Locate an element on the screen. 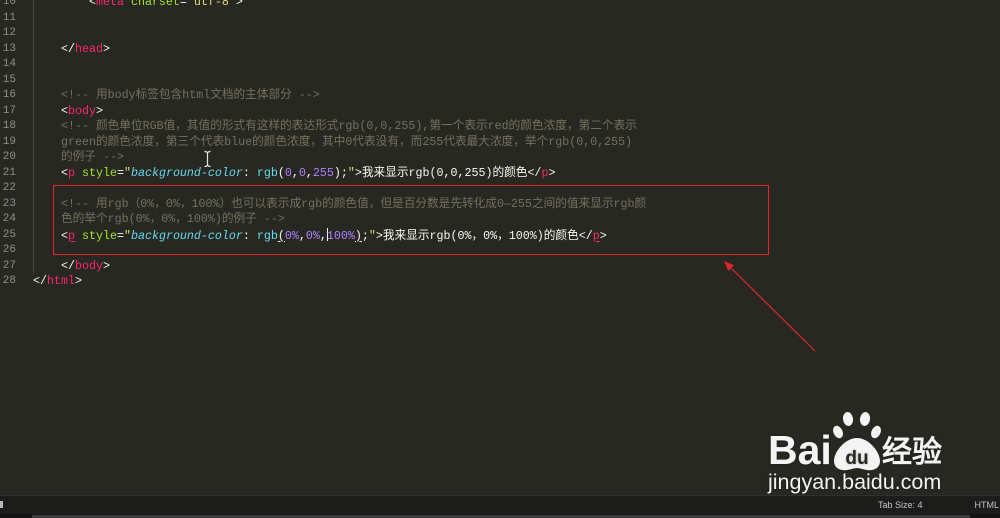 The image size is (1000, 518). line-number: 25 is located at coordinates (9, 234).